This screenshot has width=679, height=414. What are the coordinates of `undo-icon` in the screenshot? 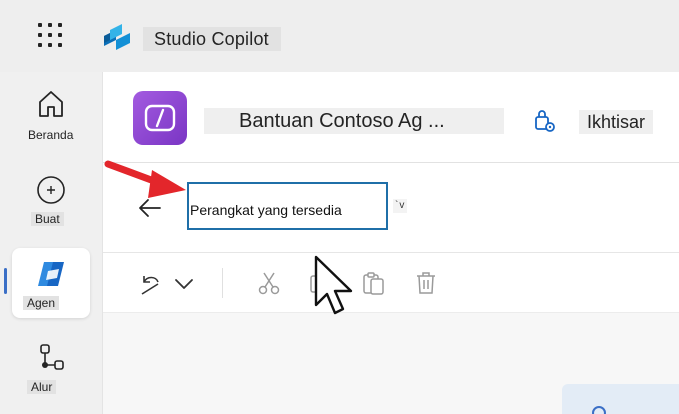 It's located at (151, 283).